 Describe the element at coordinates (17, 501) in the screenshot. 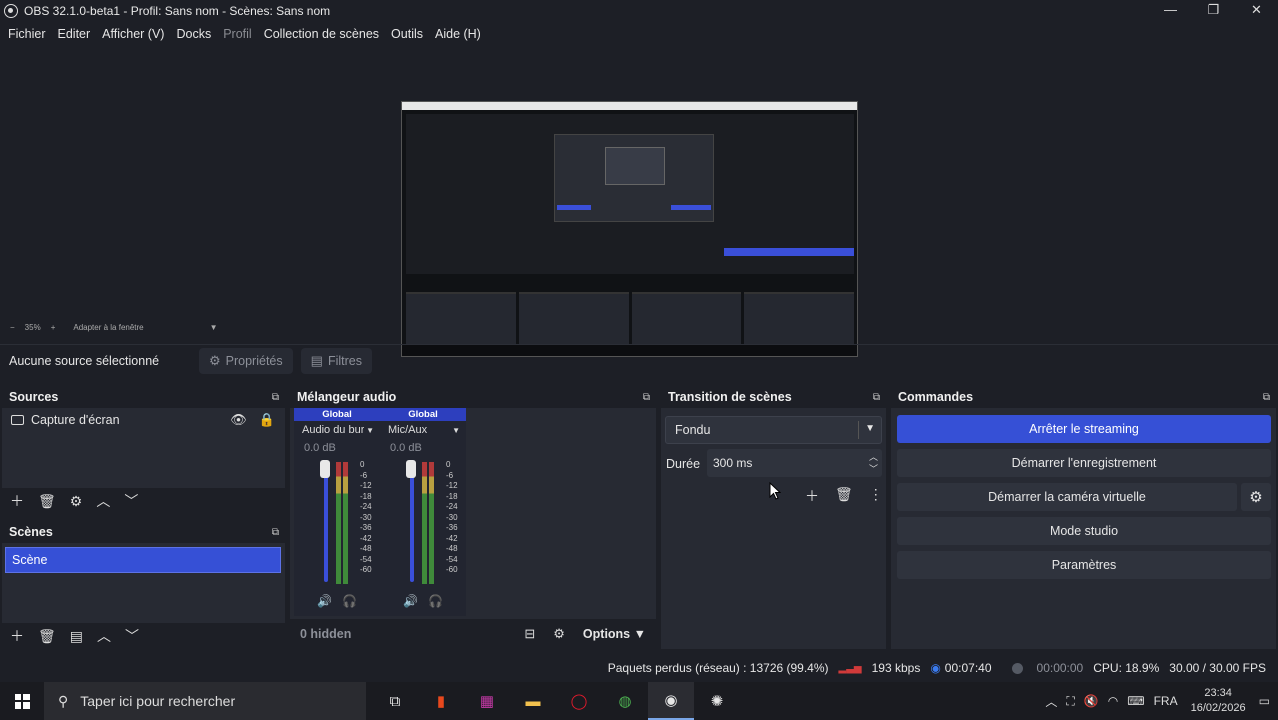

I see `add-source-icon: ＋` at that location.